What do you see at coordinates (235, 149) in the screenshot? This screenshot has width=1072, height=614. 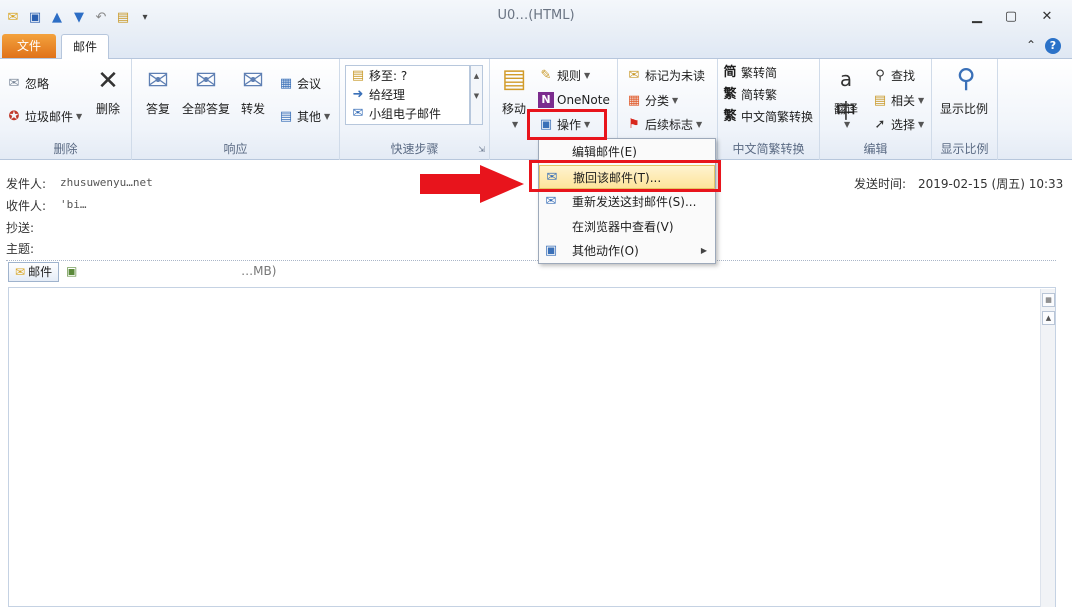 I see `group-label-respond: 响应` at bounding box center [235, 149].